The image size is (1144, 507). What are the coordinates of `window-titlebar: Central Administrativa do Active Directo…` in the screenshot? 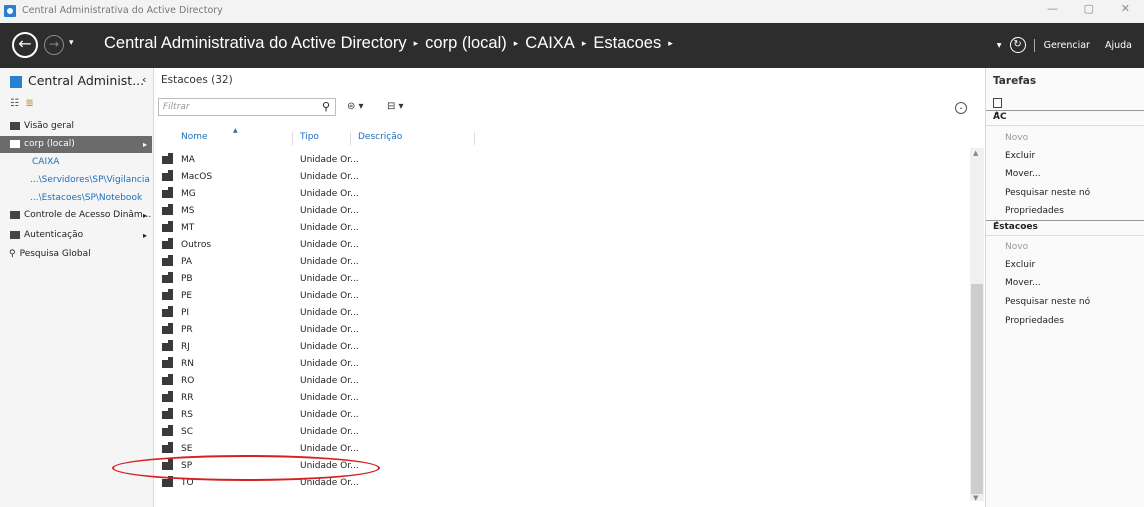 It's located at (572, 11).